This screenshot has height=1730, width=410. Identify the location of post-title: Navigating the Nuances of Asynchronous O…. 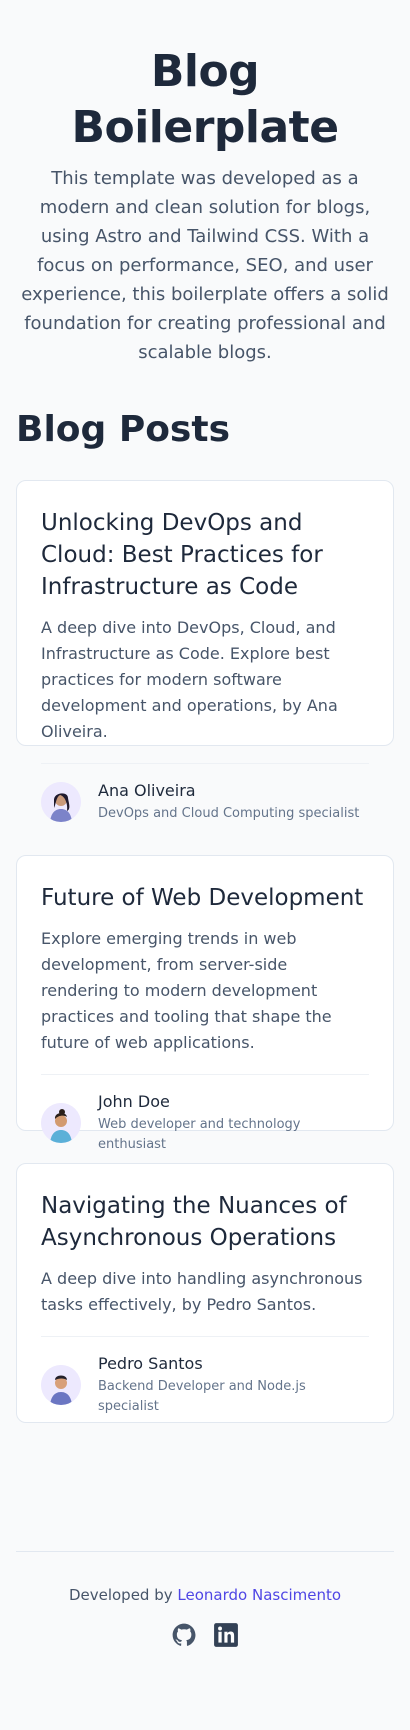
(205, 1222).